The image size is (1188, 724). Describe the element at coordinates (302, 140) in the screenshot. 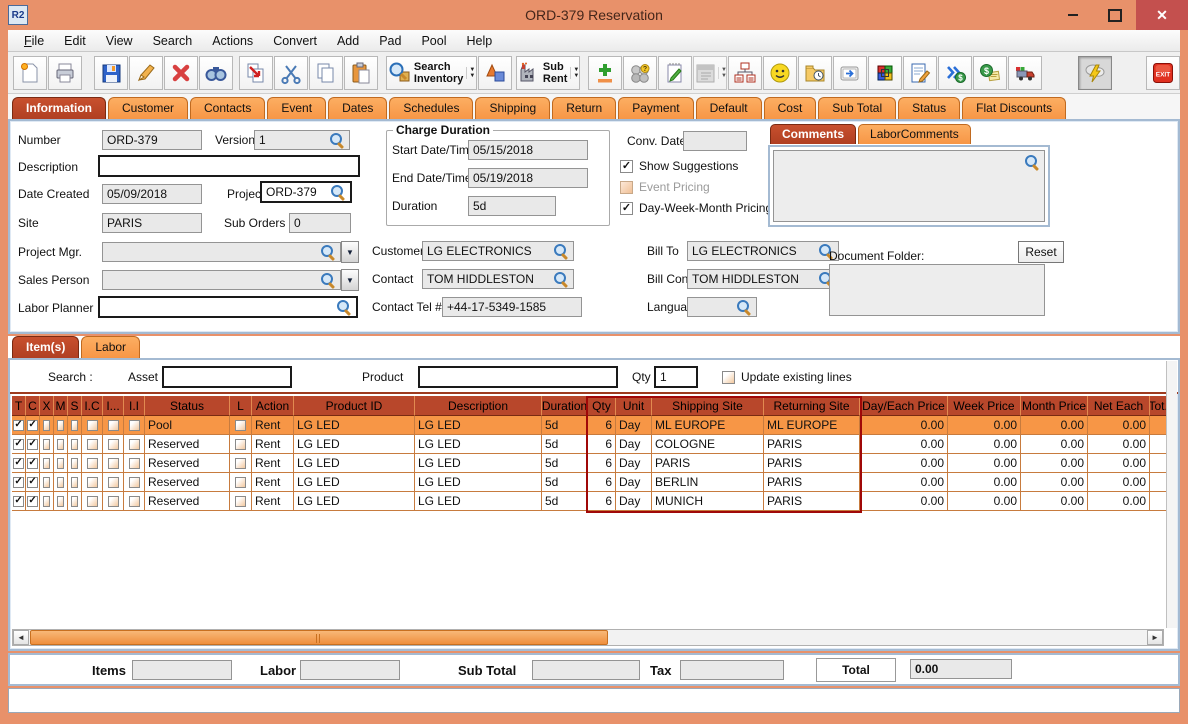

I see `version-field: 1` at that location.